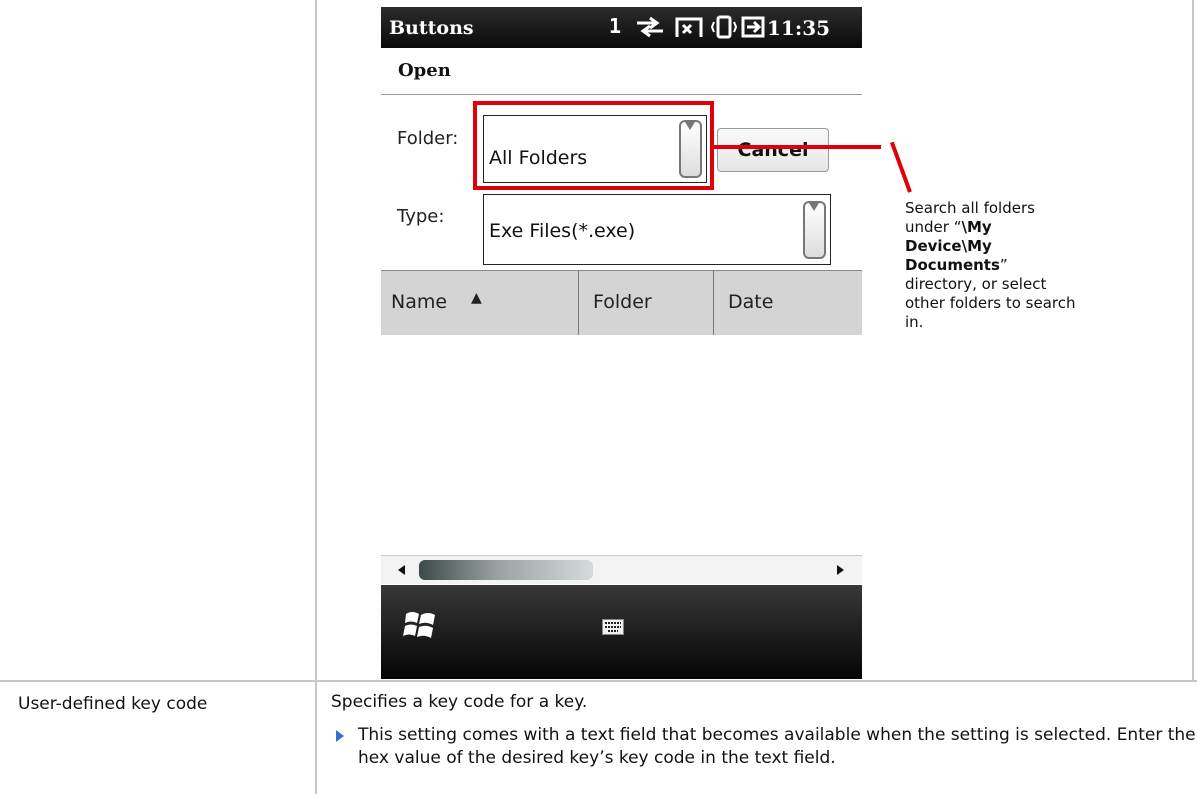 The width and height of the screenshot is (1197, 794). I want to click on dialog-title-bar: Open, so click(621, 71).